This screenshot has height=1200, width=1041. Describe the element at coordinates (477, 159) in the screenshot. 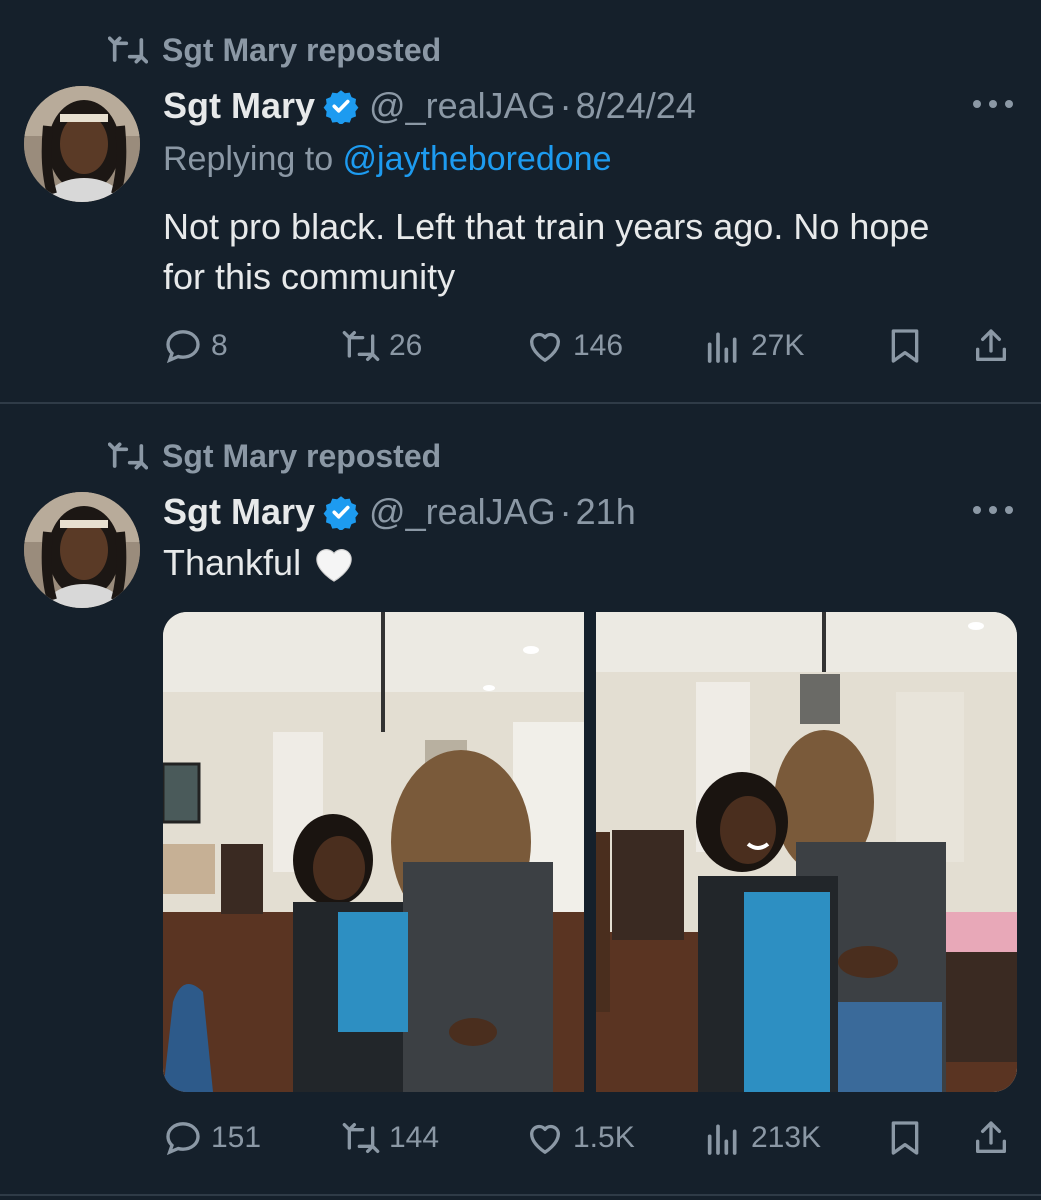

I see `replying-mention-link: @jaytheboredone` at that location.